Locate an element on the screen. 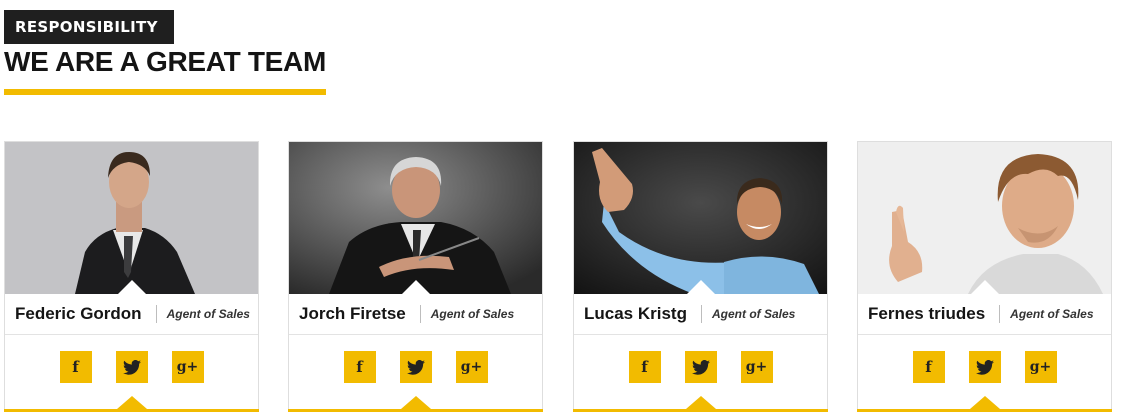  team-card: Jorch Firetse Agent of Sales f g+ is located at coordinates (415, 276).